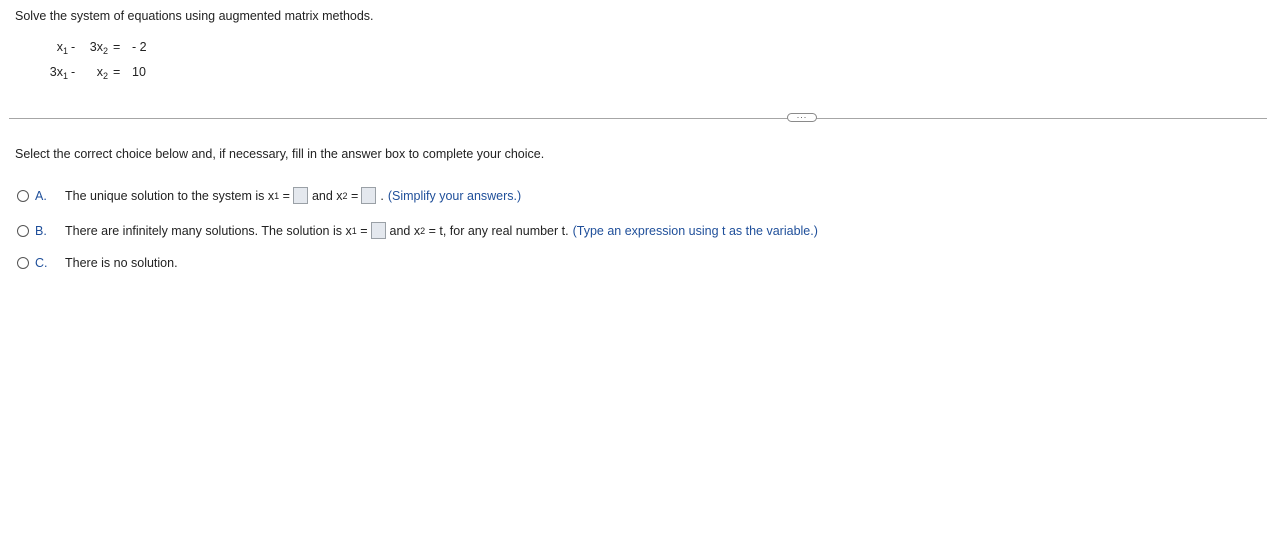 This screenshot has width=1267, height=542. What do you see at coordinates (139, 47) in the screenshot?
I see `eq1-rhs: - 2` at bounding box center [139, 47].